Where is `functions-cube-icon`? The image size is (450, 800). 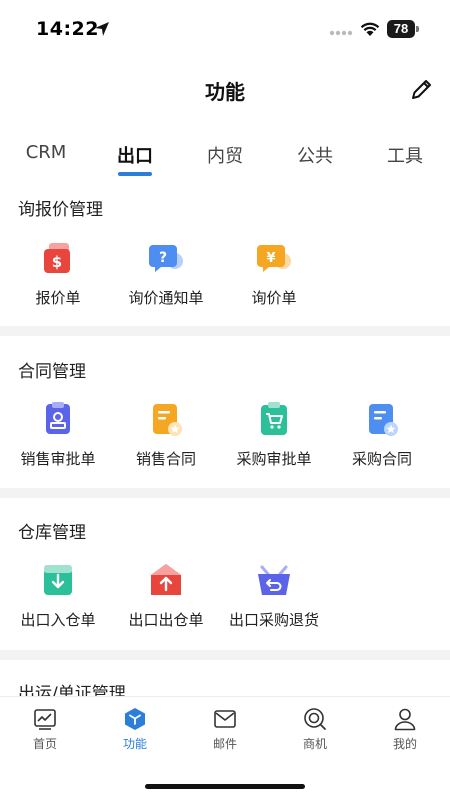 functions-cube-icon is located at coordinates (135, 719).